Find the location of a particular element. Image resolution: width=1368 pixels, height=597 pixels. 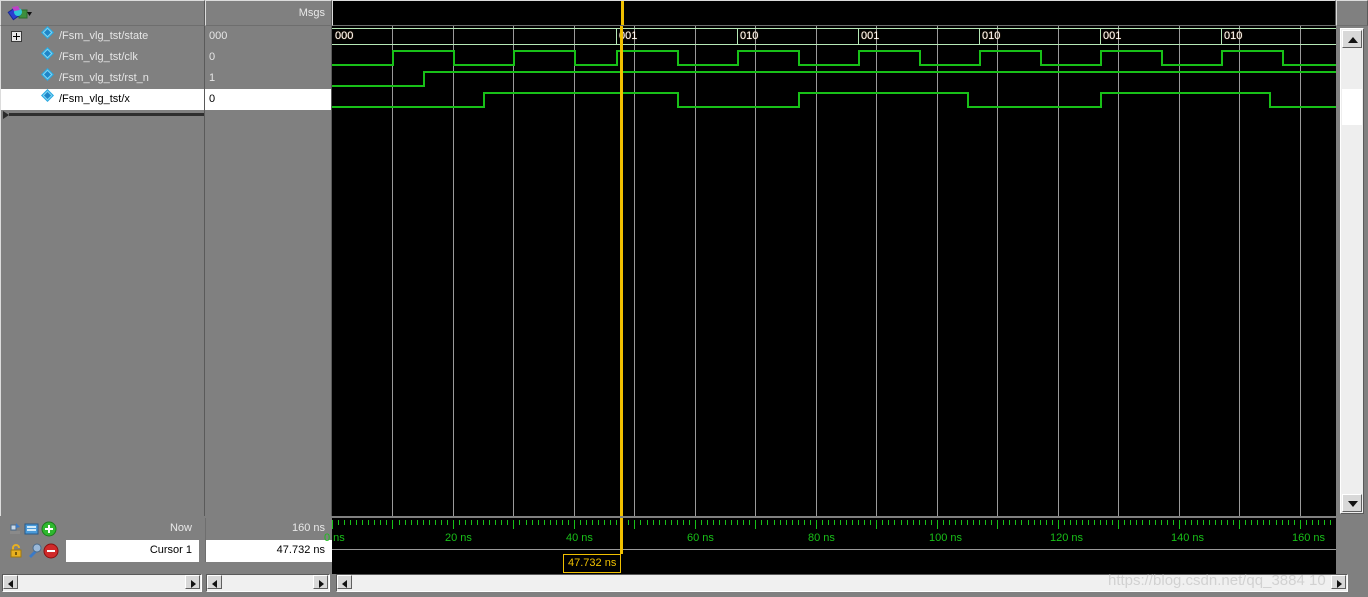

cursor-label: Cursor 1 is located at coordinates (132, 551).